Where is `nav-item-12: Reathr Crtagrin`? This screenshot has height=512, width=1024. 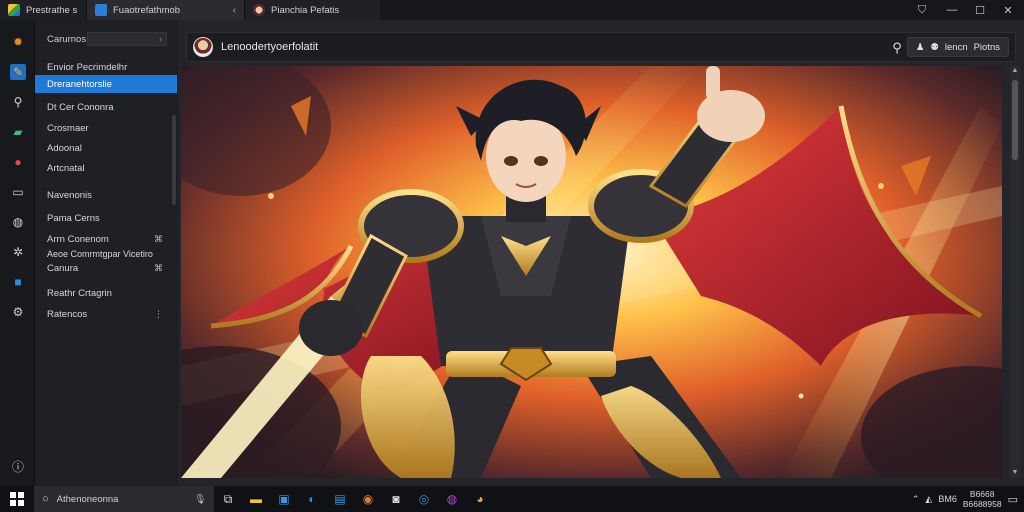
nav-item-12: Reathr Crtagrin is located at coordinates (106, 293).